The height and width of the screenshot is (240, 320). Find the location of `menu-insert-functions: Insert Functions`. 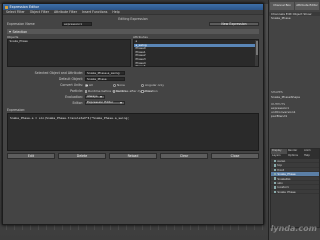

menu-insert-functions: Insert Functions is located at coordinates (94, 12).